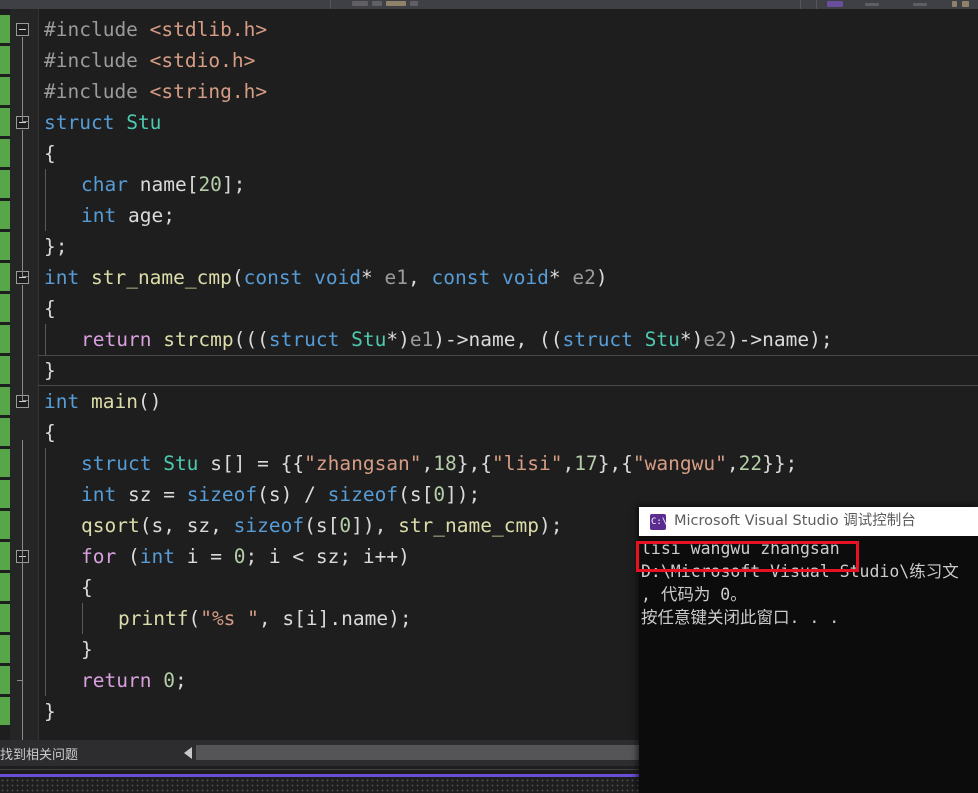  I want to click on code-line: int age;, so click(106, 215).